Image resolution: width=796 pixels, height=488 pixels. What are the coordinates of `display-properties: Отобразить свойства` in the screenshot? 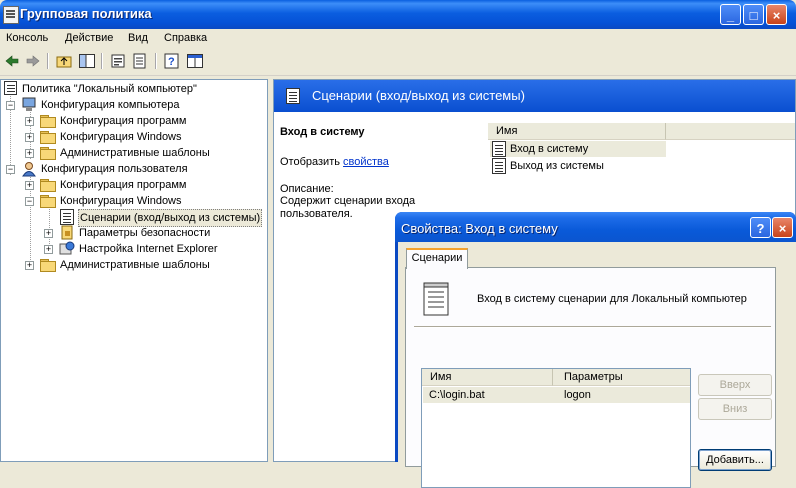 It's located at (334, 162).